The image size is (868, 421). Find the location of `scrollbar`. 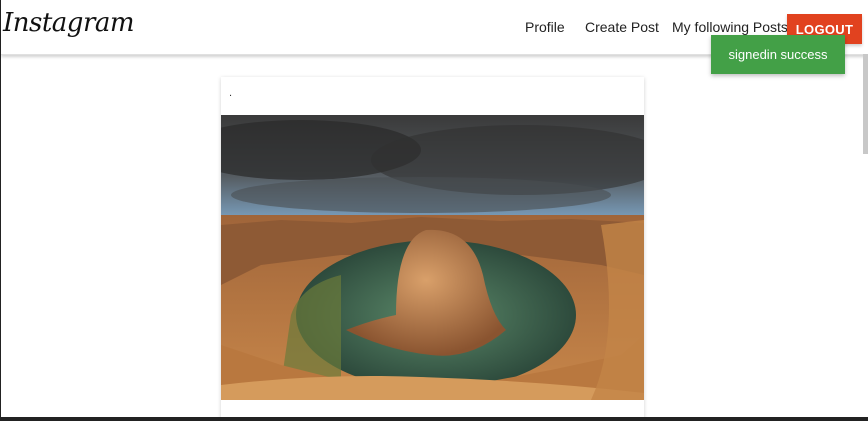

scrollbar is located at coordinates (865, 104).